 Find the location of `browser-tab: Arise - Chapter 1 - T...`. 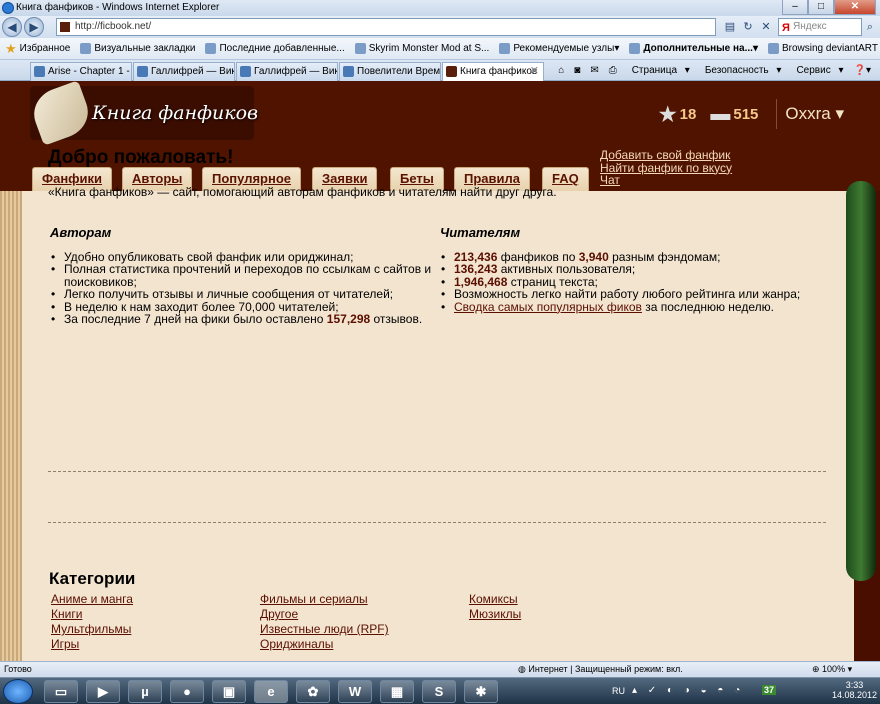

browser-tab: Arise - Chapter 1 - T... is located at coordinates (81, 71).